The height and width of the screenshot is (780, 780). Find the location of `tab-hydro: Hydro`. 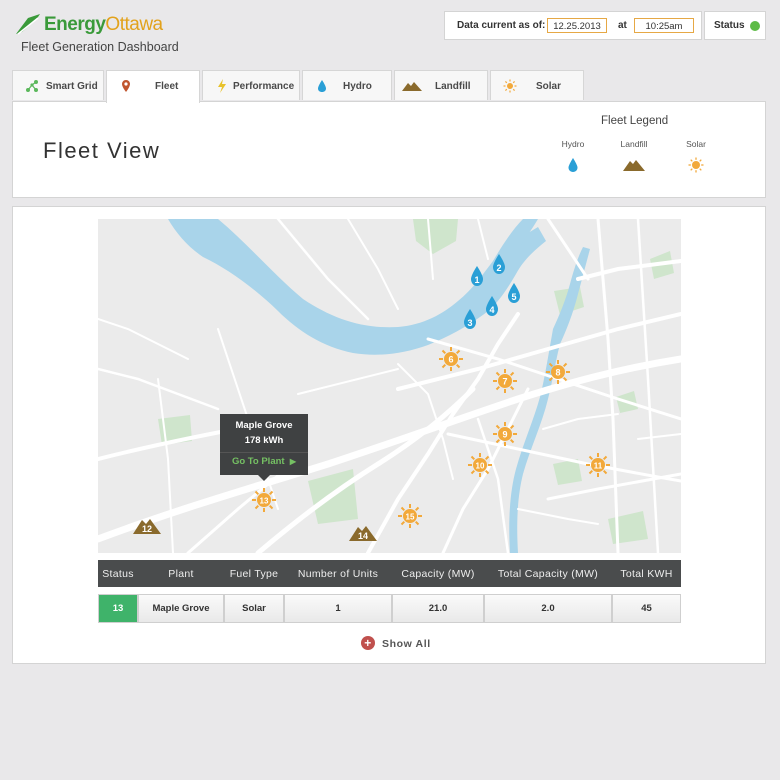

tab-hydro: Hydro is located at coordinates (347, 85).